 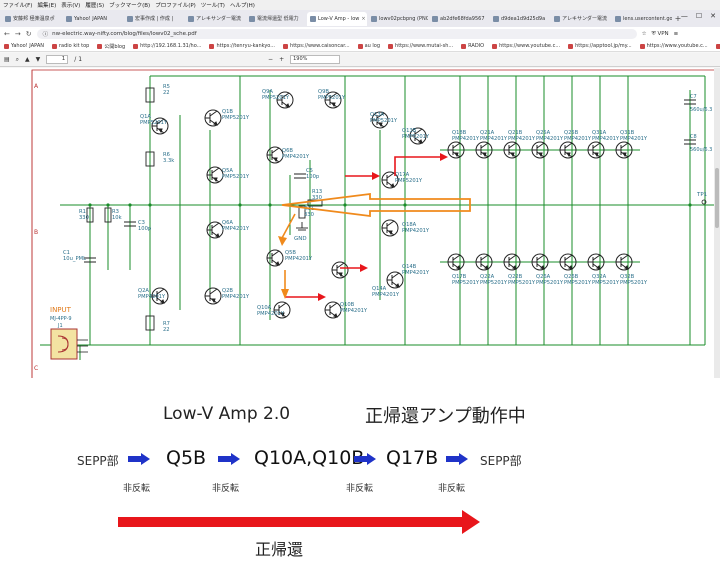 What do you see at coordinates (17, 5) in the screenshot?
I see `menu-item: ファイル(F)` at bounding box center [17, 5].